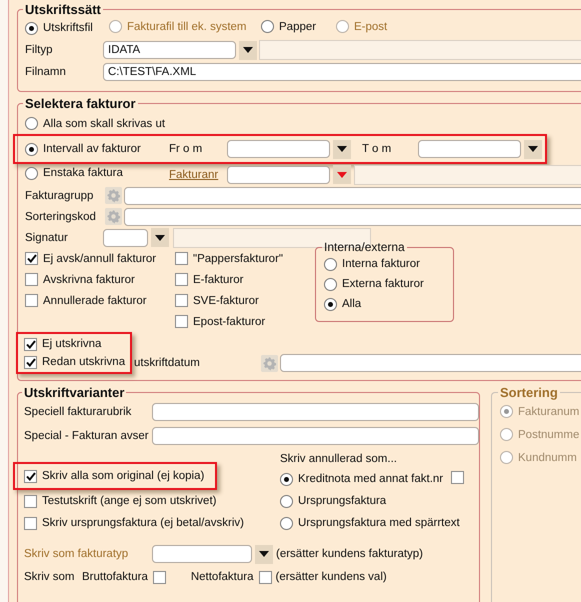 This screenshot has width=581, height=602. I want to click on field-label: Signatur, so click(47, 238).